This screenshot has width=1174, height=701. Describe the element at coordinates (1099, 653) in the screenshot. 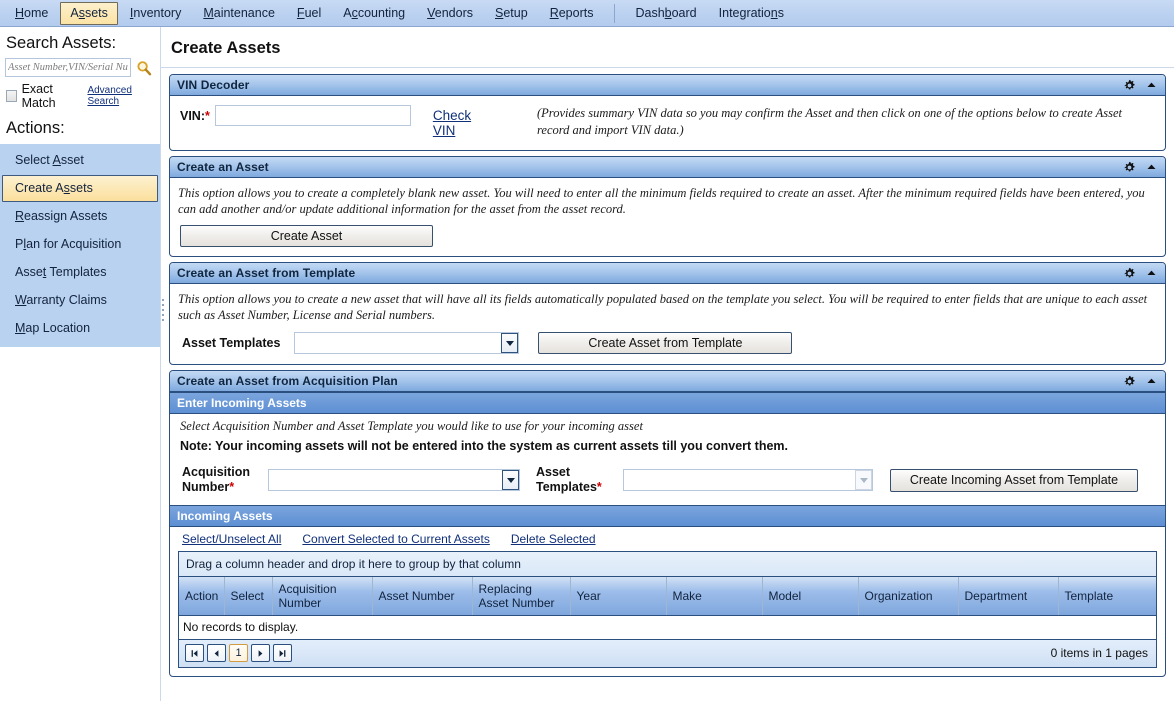

I see `pager-info: 0 items in 1 pages` at that location.